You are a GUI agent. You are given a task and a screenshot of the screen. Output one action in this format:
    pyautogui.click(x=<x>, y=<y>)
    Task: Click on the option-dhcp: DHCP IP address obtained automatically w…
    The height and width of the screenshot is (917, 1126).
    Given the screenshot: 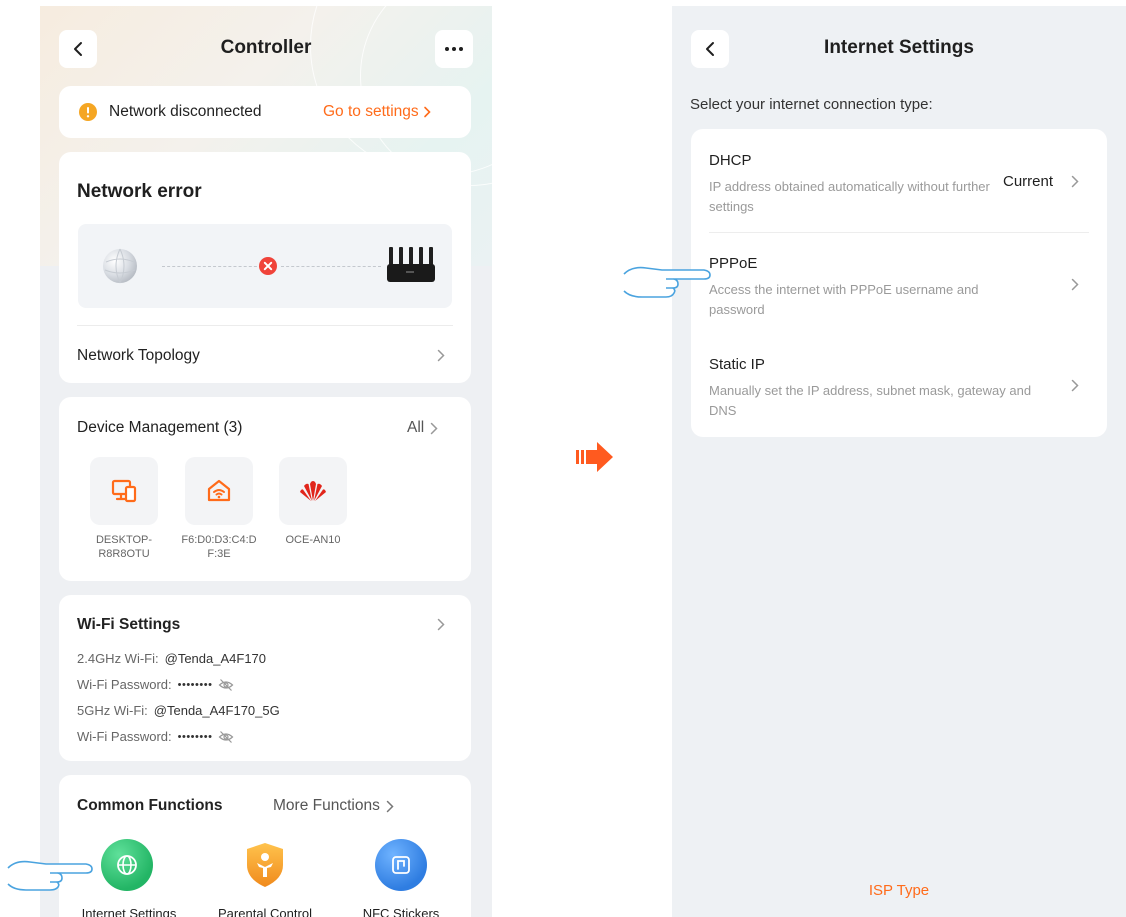 What is the action you would take?
    pyautogui.click(x=899, y=180)
    